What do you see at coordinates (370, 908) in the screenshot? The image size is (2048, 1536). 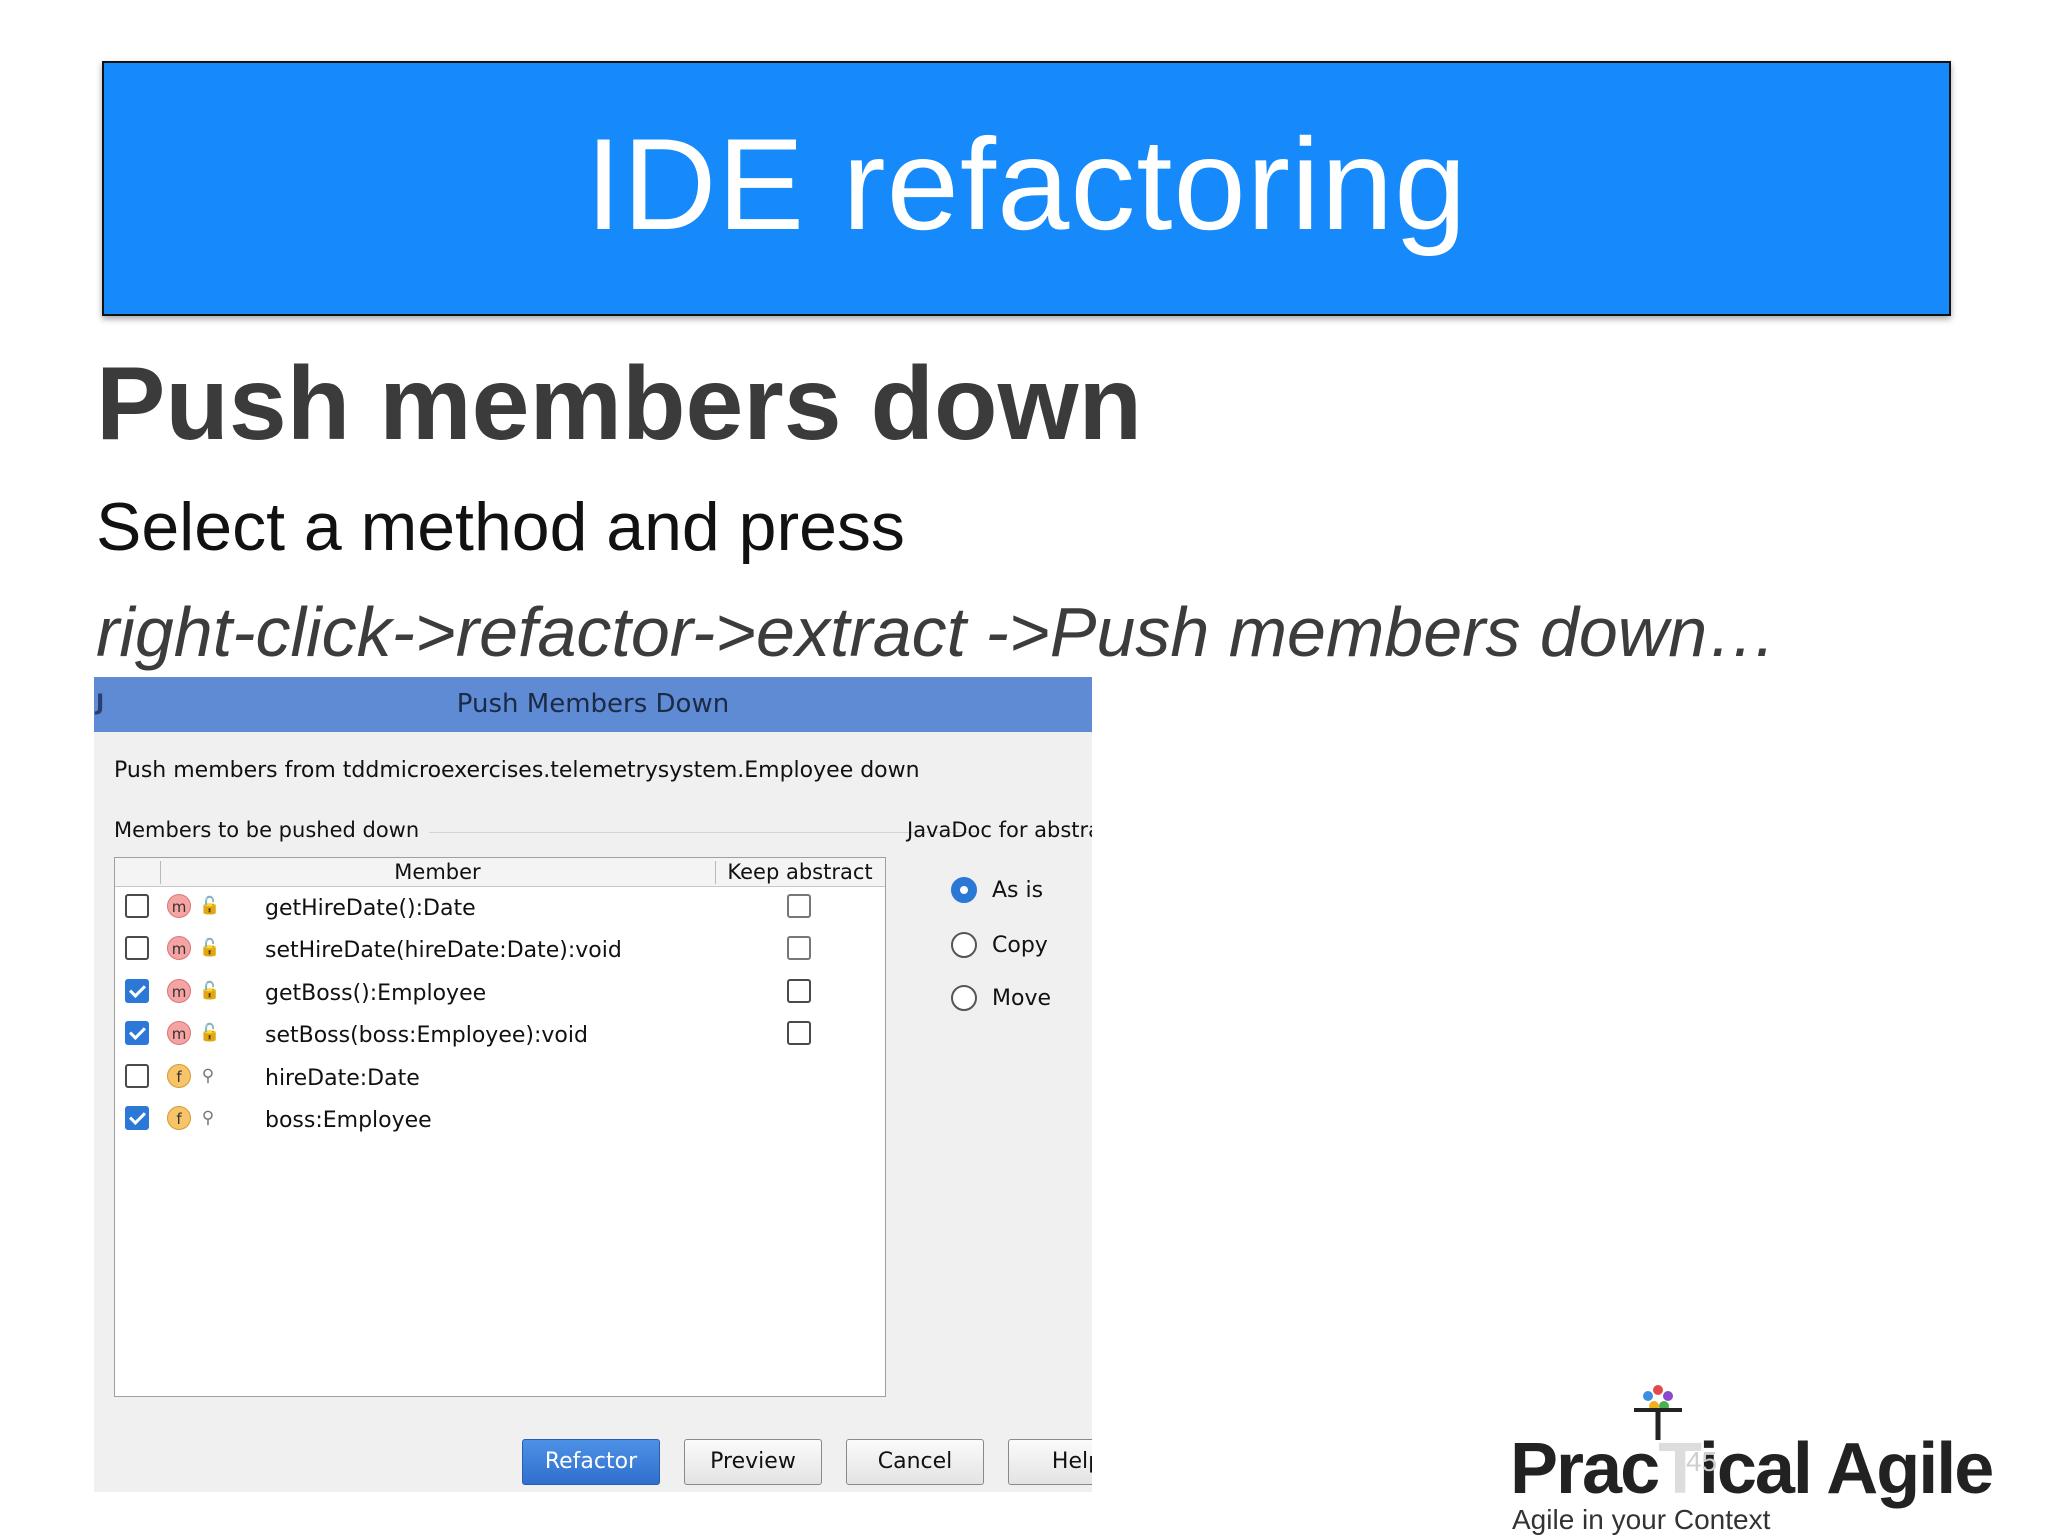 I see `member-name: getHireDate():Date` at bounding box center [370, 908].